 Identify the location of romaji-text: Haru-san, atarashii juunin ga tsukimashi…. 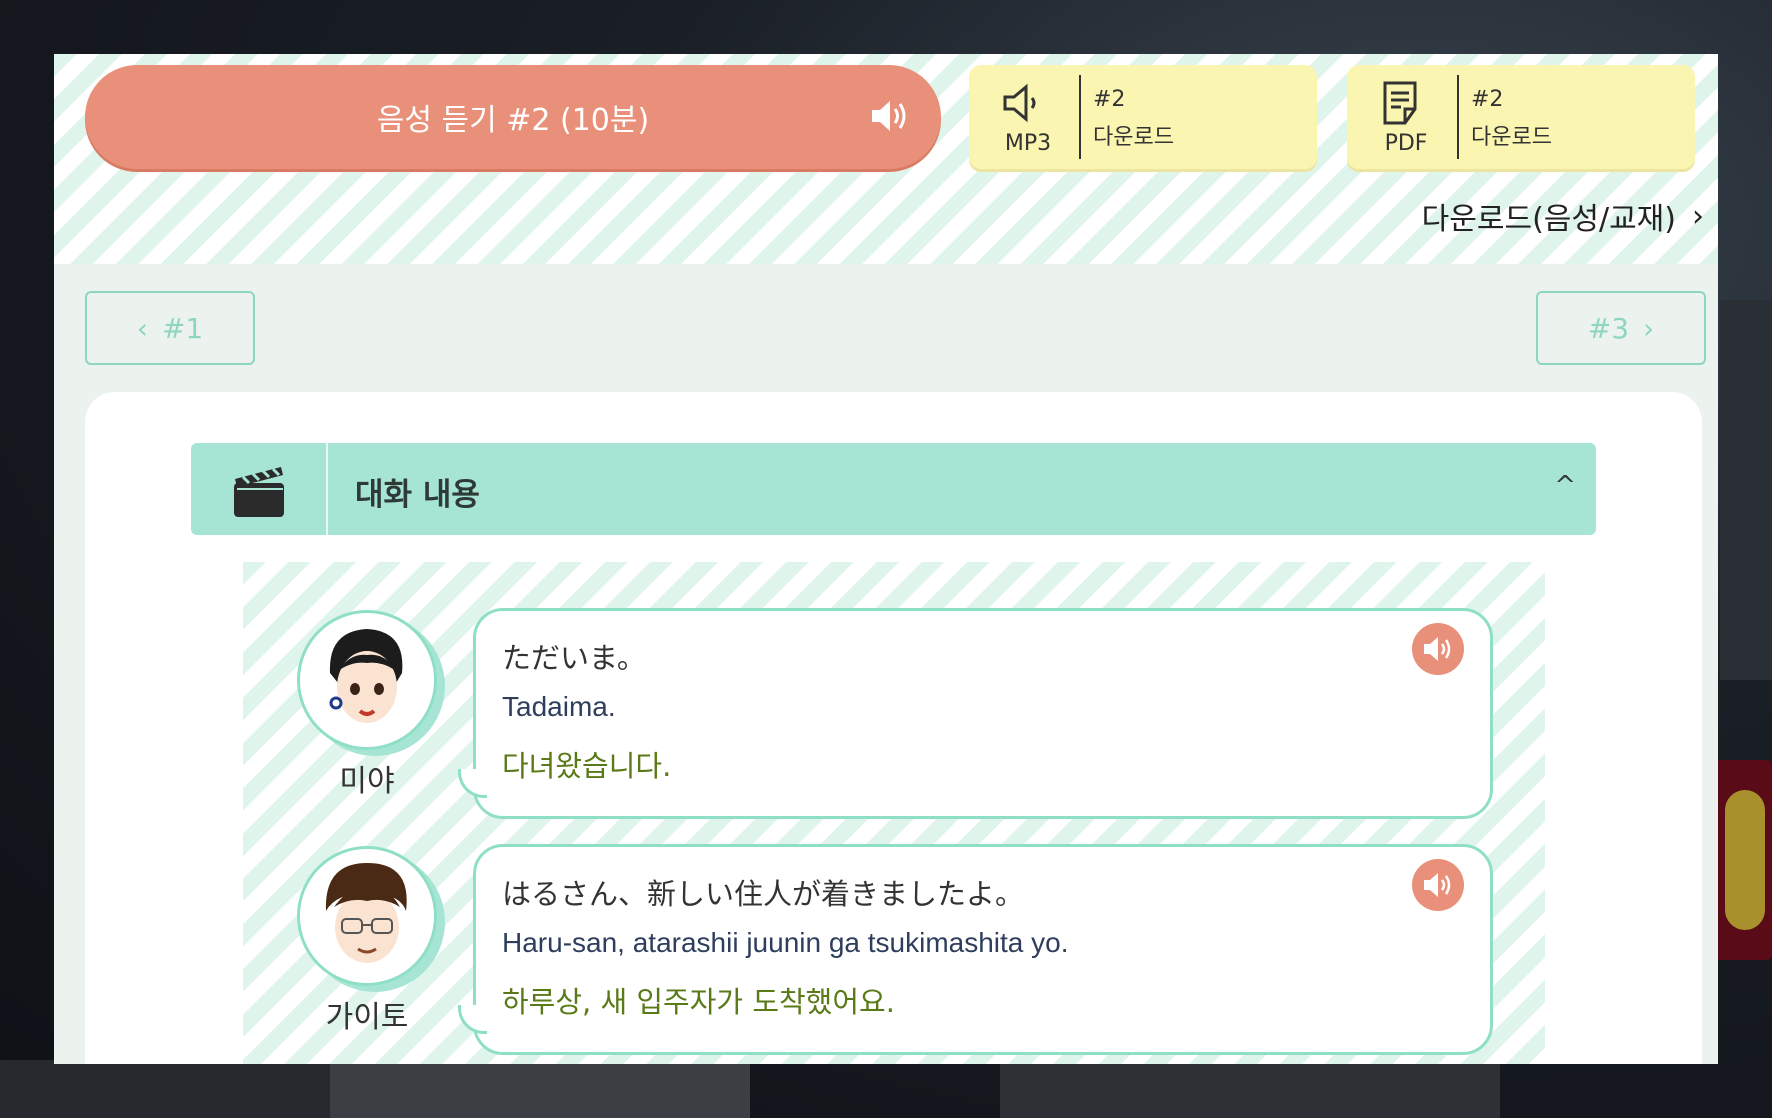
(785, 942).